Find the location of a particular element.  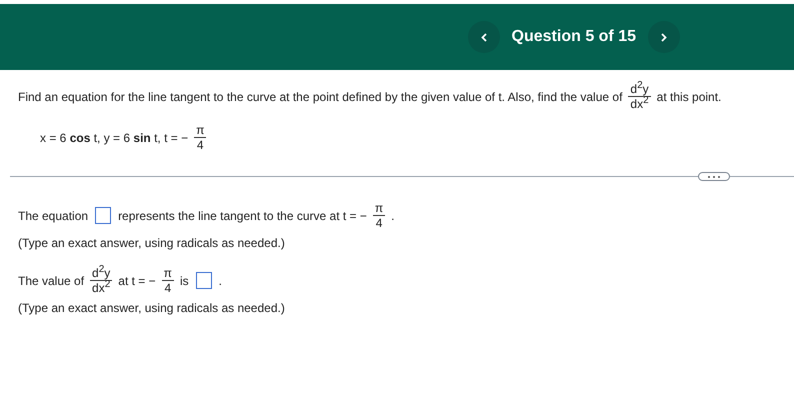

math-text: at t = − is located at coordinates (137, 281).